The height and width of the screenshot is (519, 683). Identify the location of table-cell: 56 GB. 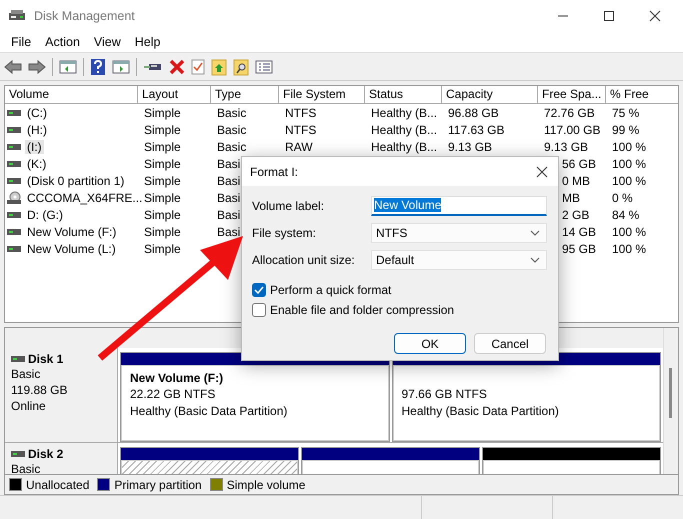
(579, 163).